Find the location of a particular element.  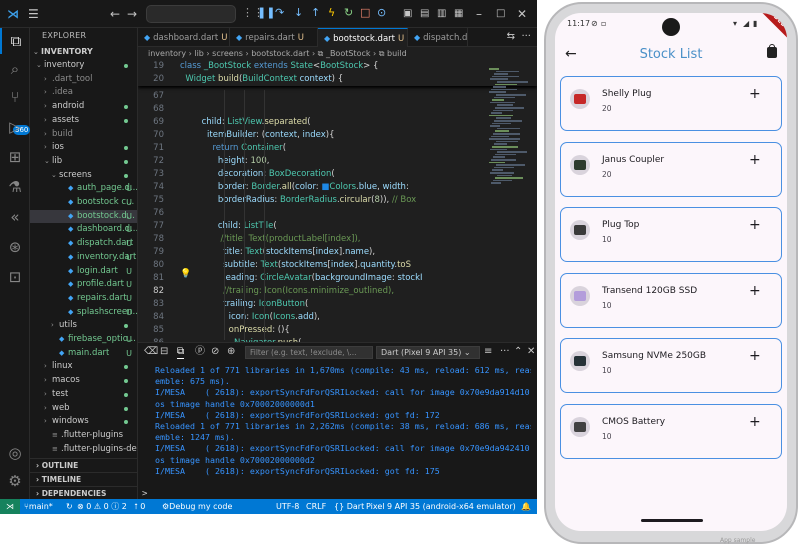

stock-item-card: CMOS Battery 10 + is located at coordinates (671, 431).